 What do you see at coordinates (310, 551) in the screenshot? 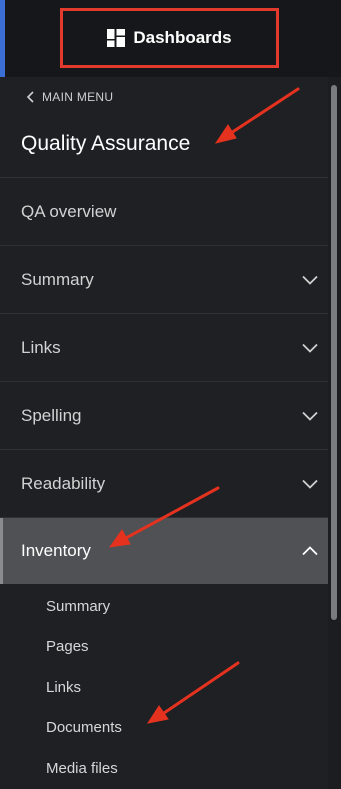
I see `chevron-up-icon` at bounding box center [310, 551].